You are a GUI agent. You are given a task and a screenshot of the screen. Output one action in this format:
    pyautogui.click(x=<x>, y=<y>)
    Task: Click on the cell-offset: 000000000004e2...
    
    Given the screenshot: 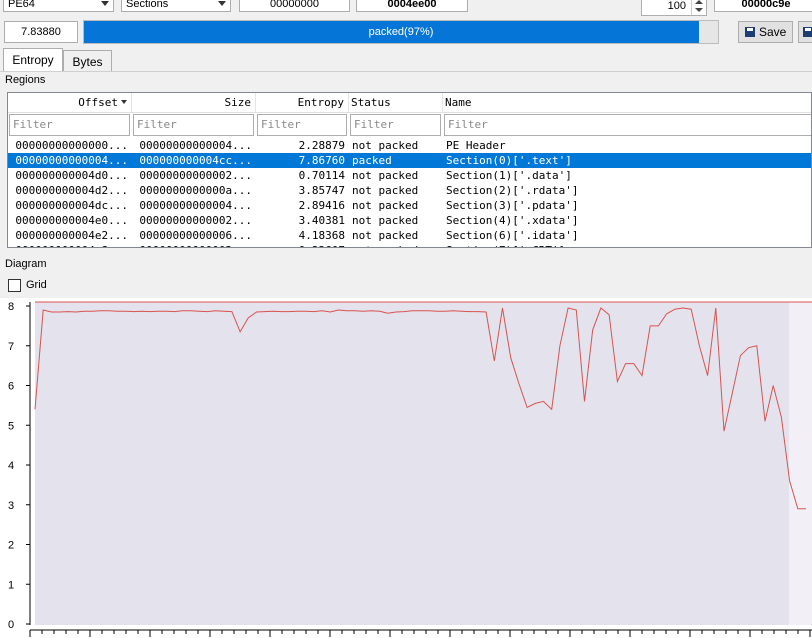 What is the action you would take?
    pyautogui.click(x=71, y=235)
    